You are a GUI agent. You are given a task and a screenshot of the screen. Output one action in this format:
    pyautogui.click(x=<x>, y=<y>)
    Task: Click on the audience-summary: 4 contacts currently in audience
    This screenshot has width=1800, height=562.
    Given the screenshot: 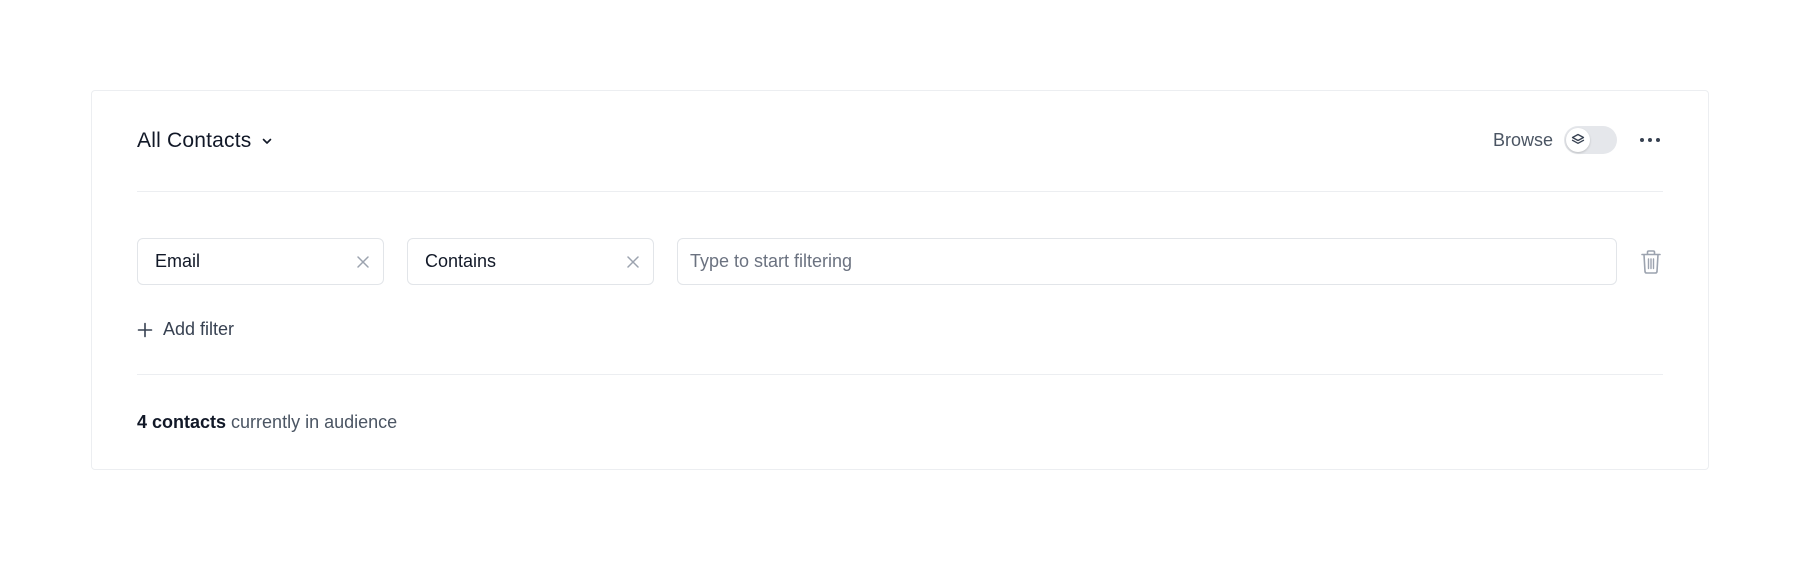 What is the action you would take?
    pyautogui.click(x=267, y=422)
    